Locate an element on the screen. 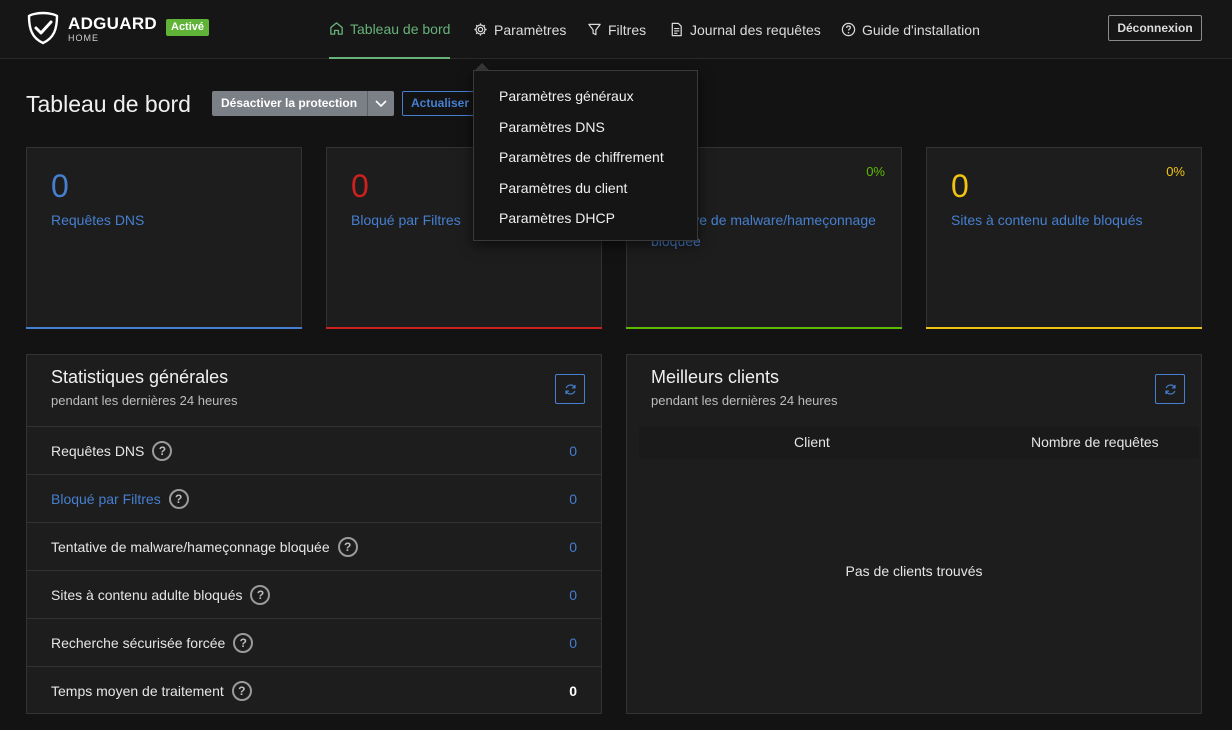 The image size is (1232, 730). help-circle-icon is located at coordinates (848, 29).